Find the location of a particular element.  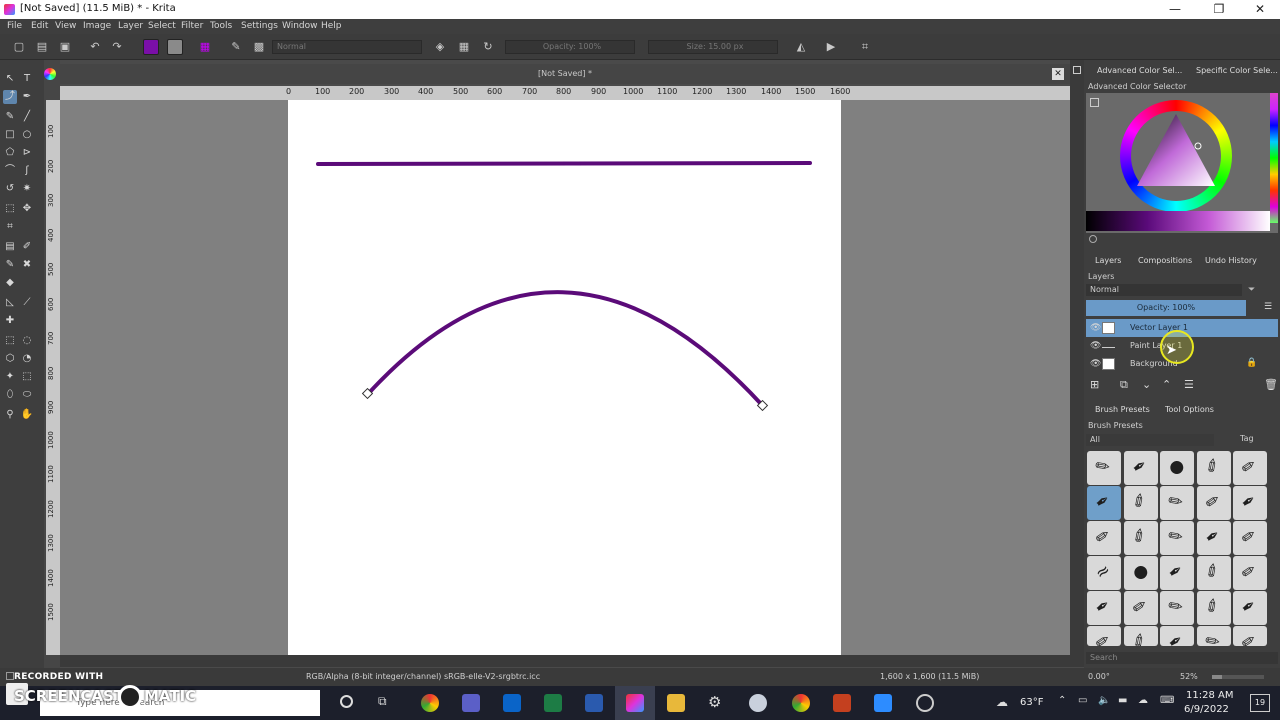

document-tab: [Not Saved] * ✕ is located at coordinates (565, 74).